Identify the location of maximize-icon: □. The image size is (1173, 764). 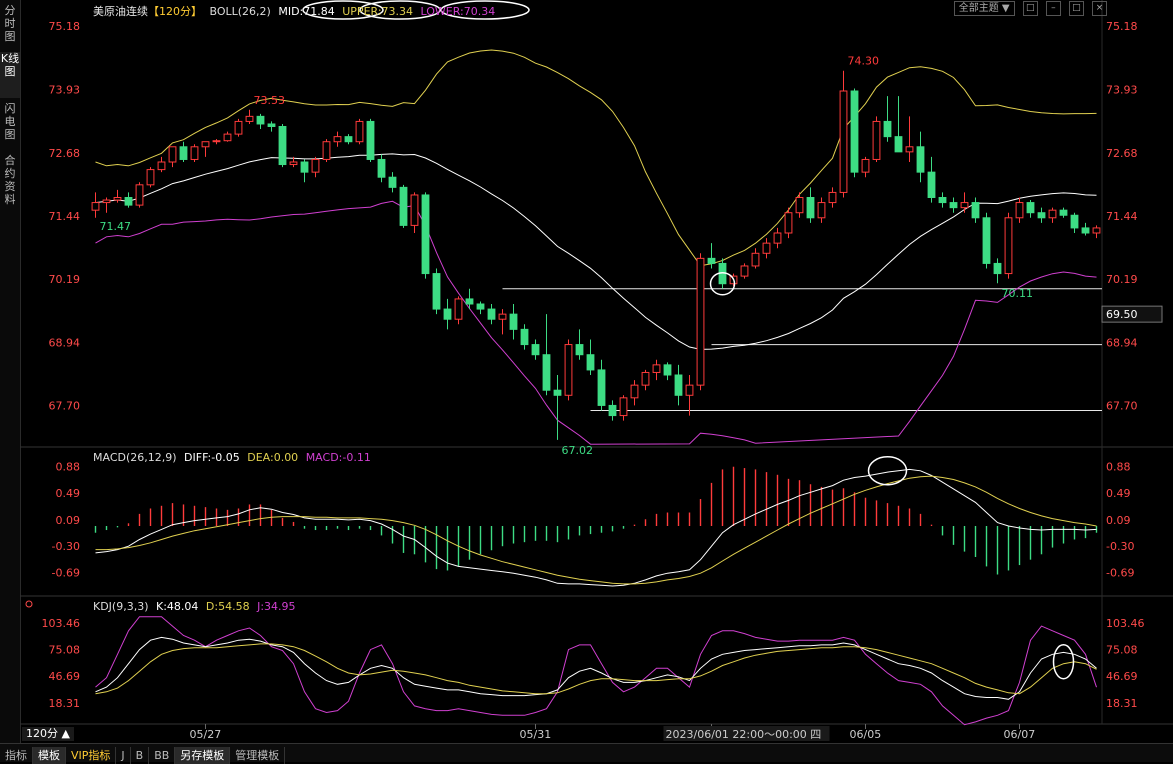
(1076, 8).